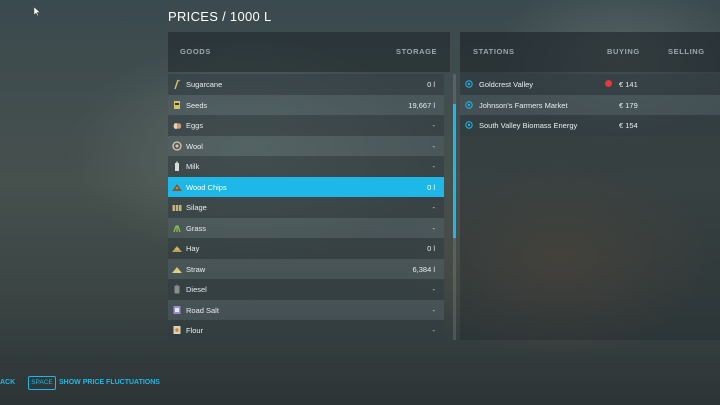 This screenshot has width=720, height=405. I want to click on goods-row-wool: Wool -, so click(306, 145).